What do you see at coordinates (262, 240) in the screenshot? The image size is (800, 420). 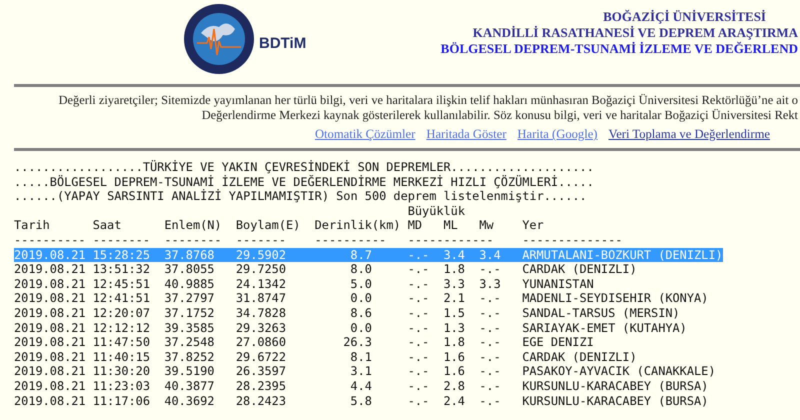 I see `header-rule: -------` at bounding box center [262, 240].